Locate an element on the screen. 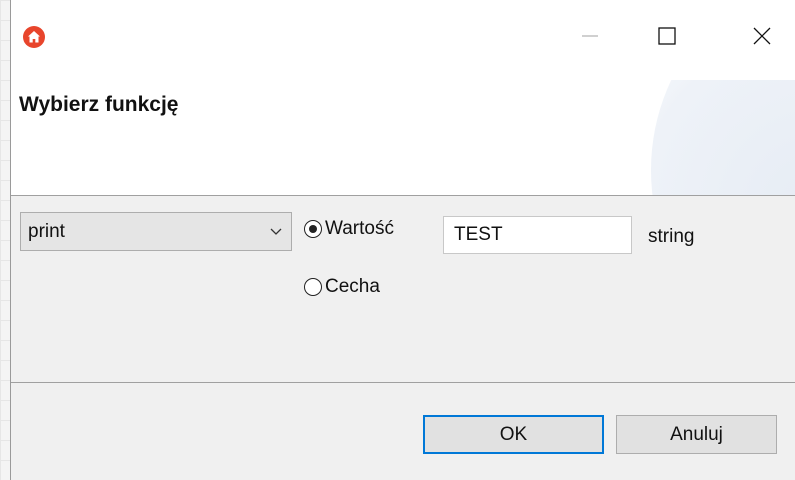 The height and width of the screenshot is (480, 795). value-input: TEST is located at coordinates (537, 235).